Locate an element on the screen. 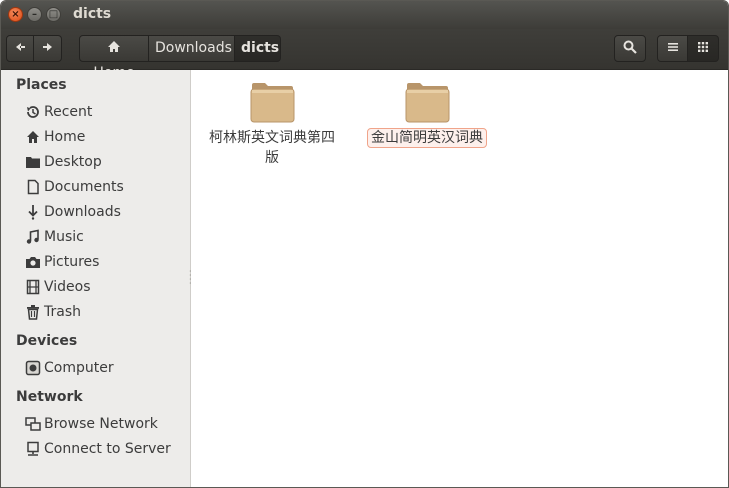  music-icon is located at coordinates (33, 237).